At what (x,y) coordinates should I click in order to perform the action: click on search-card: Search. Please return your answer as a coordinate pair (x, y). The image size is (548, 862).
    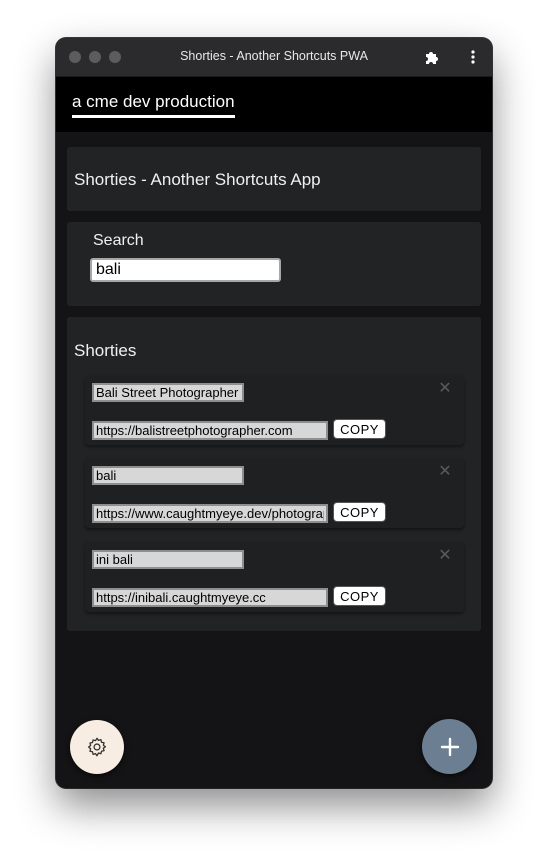
    Looking at the image, I should click on (274, 264).